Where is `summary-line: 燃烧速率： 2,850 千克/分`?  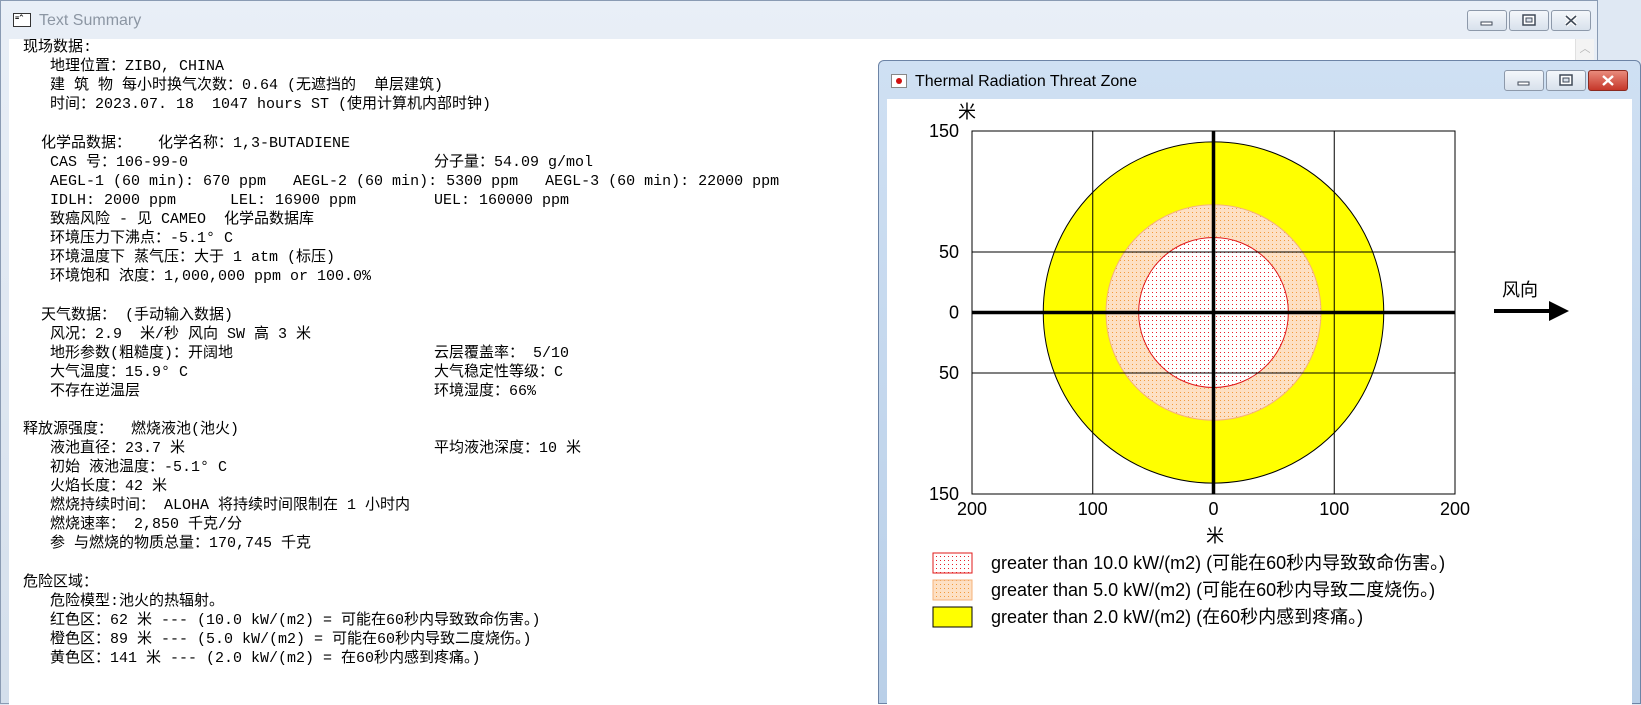
summary-line: 燃烧速率： 2,850 千克/分 is located at coordinates (133, 524).